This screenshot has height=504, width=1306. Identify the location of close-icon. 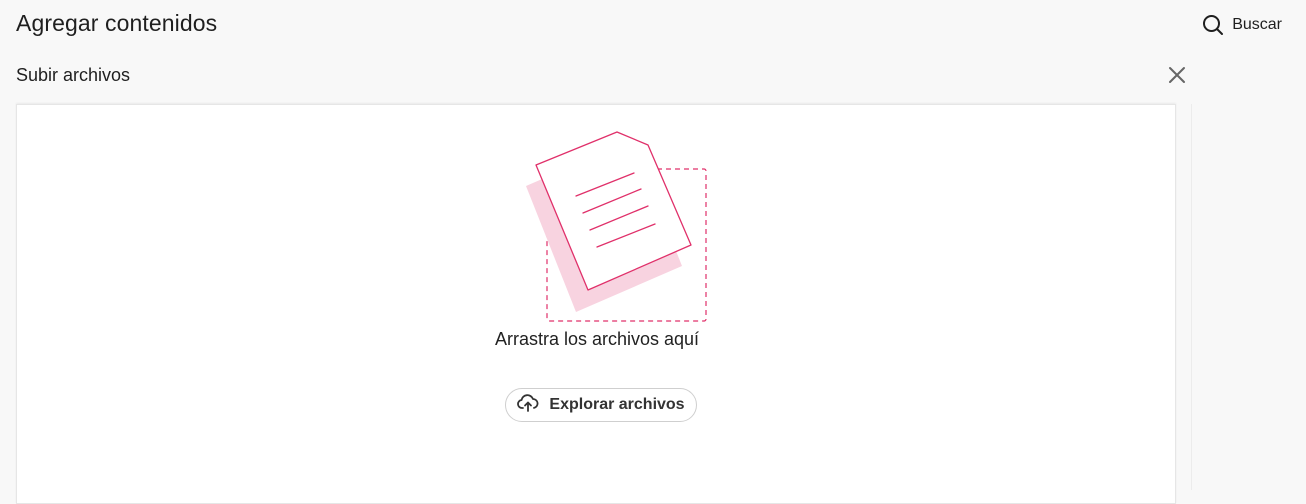
(1177, 78).